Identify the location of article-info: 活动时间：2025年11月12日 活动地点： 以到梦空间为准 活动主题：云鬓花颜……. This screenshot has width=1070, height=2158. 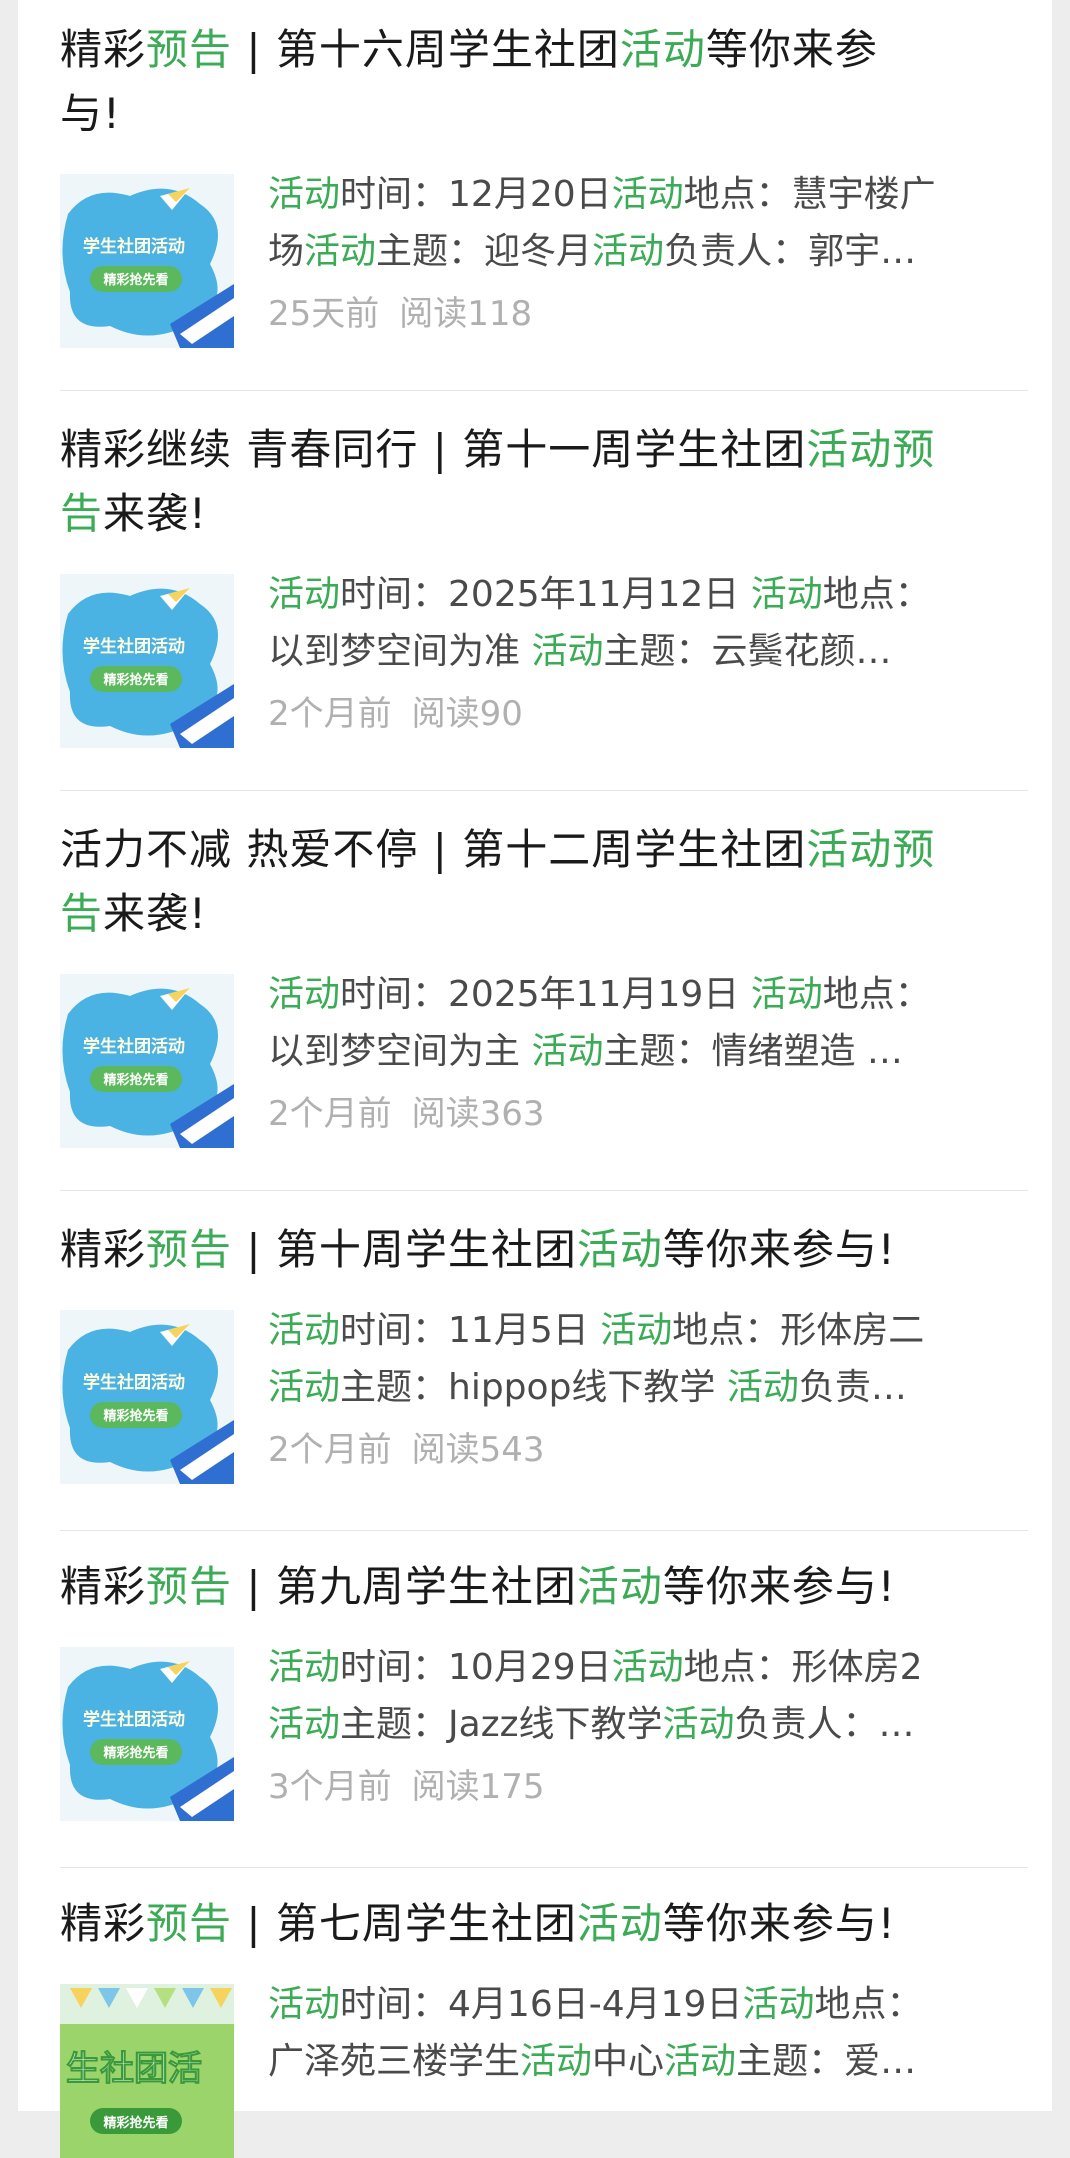
(648, 655).